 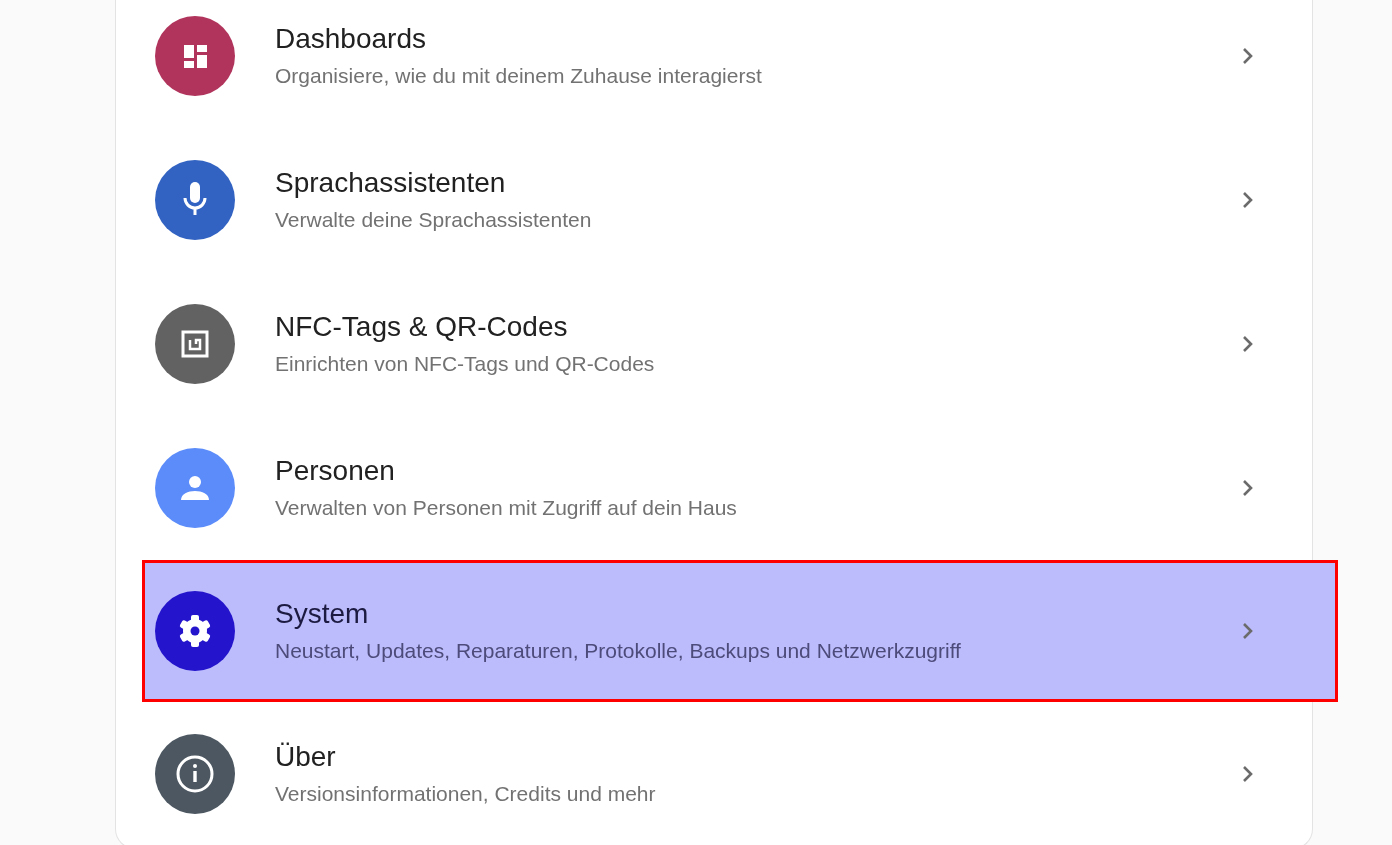 I want to click on item-title: System, so click(x=322, y=614).